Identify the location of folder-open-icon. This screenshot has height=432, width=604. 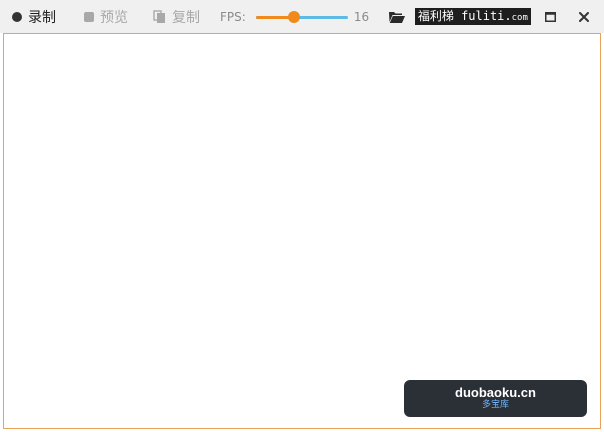
(396, 17).